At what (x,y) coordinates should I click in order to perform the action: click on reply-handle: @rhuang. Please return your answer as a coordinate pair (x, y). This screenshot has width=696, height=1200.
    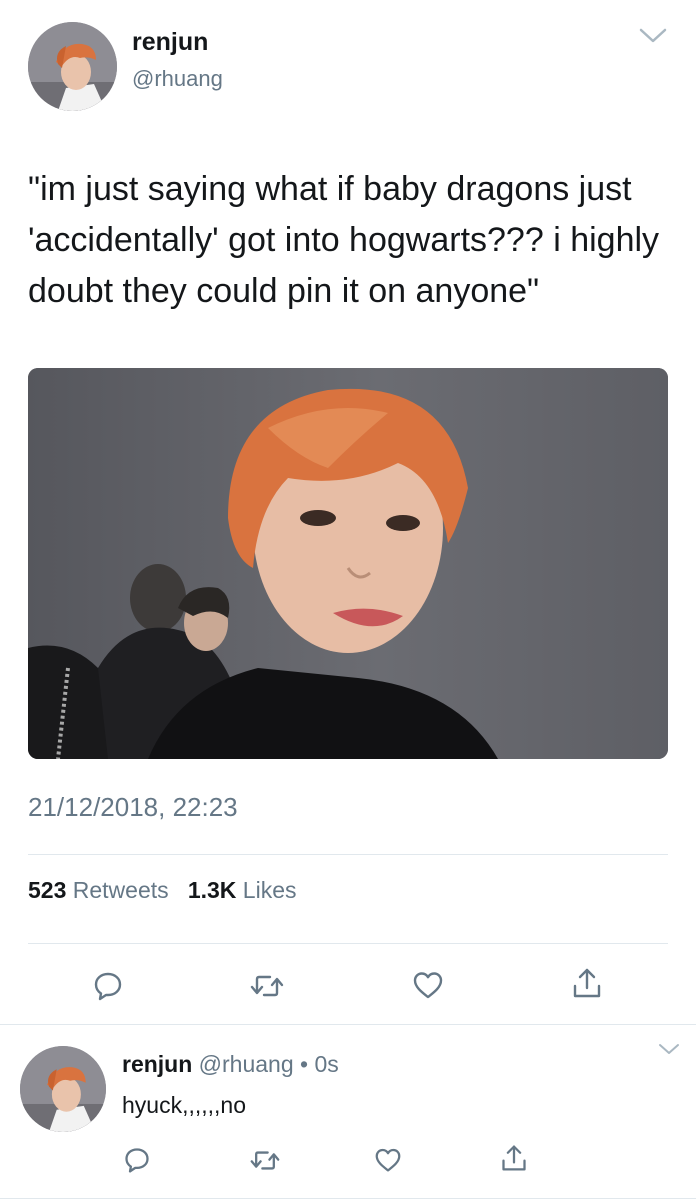
    Looking at the image, I should click on (246, 1064).